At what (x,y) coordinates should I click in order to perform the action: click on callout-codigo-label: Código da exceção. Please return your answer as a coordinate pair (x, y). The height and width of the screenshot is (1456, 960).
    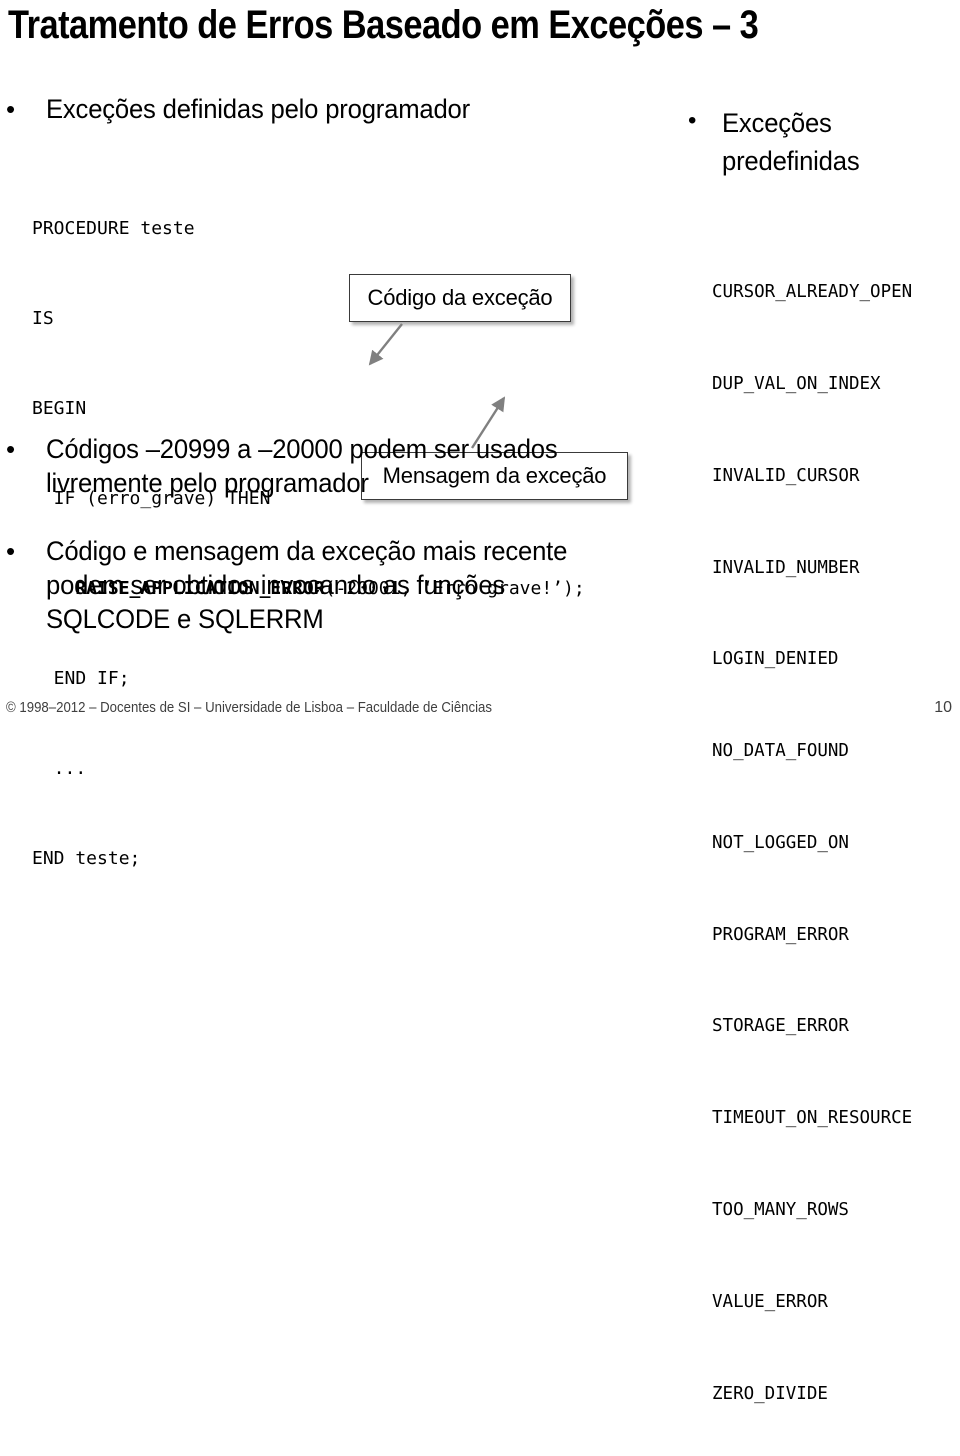
    Looking at the image, I should click on (460, 297).